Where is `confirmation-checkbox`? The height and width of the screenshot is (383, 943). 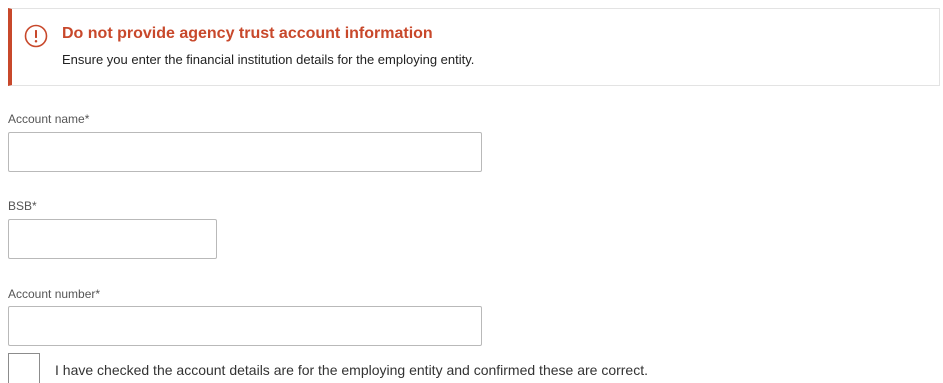 confirmation-checkbox is located at coordinates (24, 368).